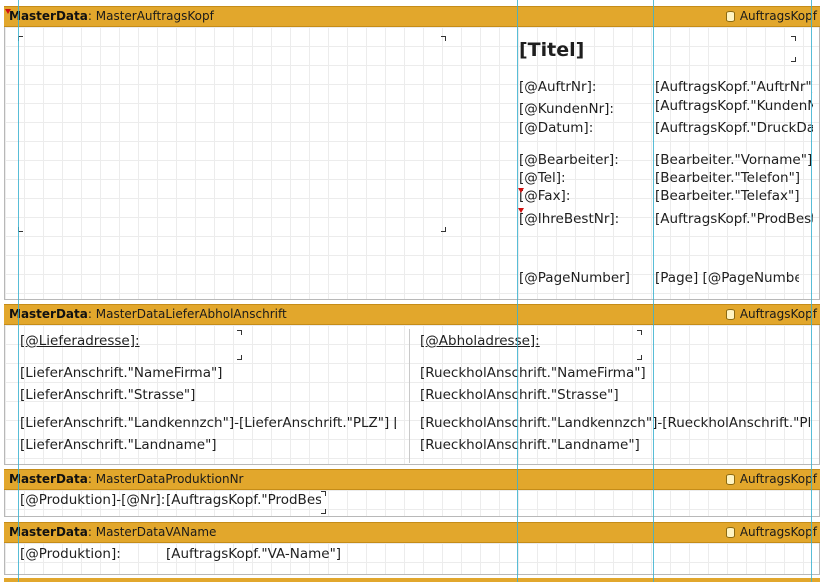 The image size is (823, 582). Describe the element at coordinates (615, 445) in the screenshot. I see `abhol-landname: [RueckholAnschrift."Landname"]` at that location.